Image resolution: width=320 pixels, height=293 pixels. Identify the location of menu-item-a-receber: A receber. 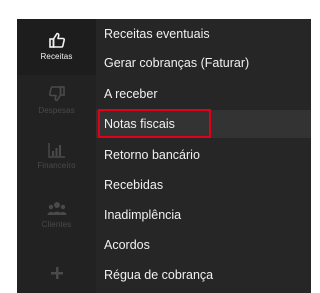
(203, 94).